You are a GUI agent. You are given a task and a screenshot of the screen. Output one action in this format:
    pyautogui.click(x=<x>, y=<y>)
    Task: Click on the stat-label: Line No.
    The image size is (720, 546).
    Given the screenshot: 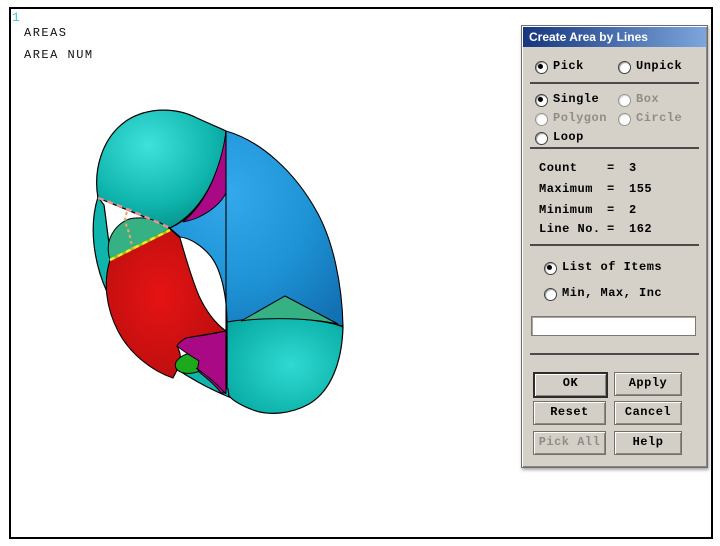 What is the action you would take?
    pyautogui.click(x=570, y=229)
    